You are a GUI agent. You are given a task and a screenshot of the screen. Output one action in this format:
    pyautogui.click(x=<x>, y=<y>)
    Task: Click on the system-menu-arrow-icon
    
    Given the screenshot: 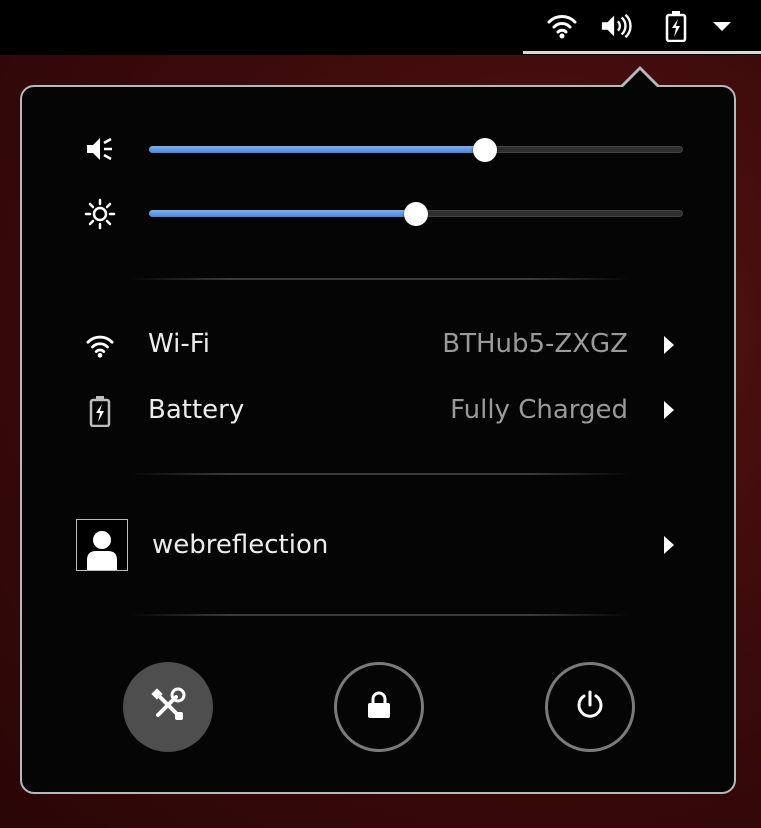 What is the action you would take?
    pyautogui.click(x=722, y=26)
    